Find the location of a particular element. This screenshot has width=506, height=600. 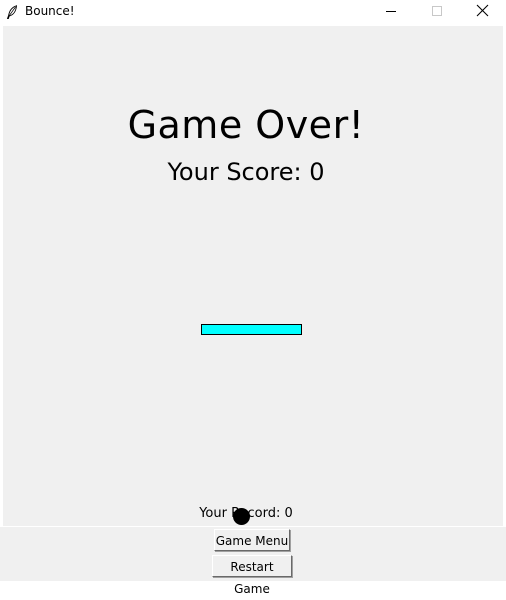

game-menu-button: Game Menu is located at coordinates (252, 540).